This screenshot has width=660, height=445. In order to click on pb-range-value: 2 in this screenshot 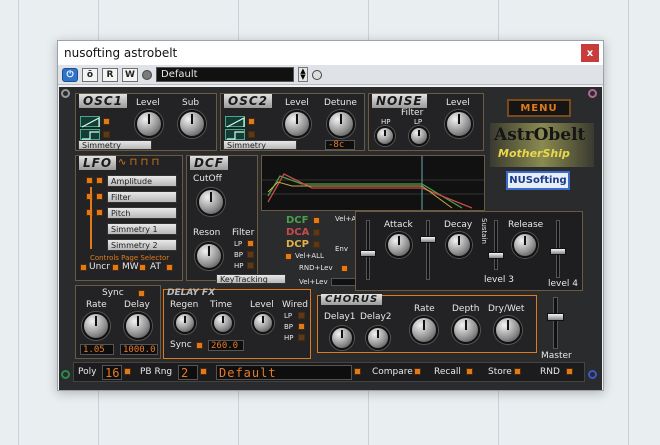, I will do `click(188, 372)`.